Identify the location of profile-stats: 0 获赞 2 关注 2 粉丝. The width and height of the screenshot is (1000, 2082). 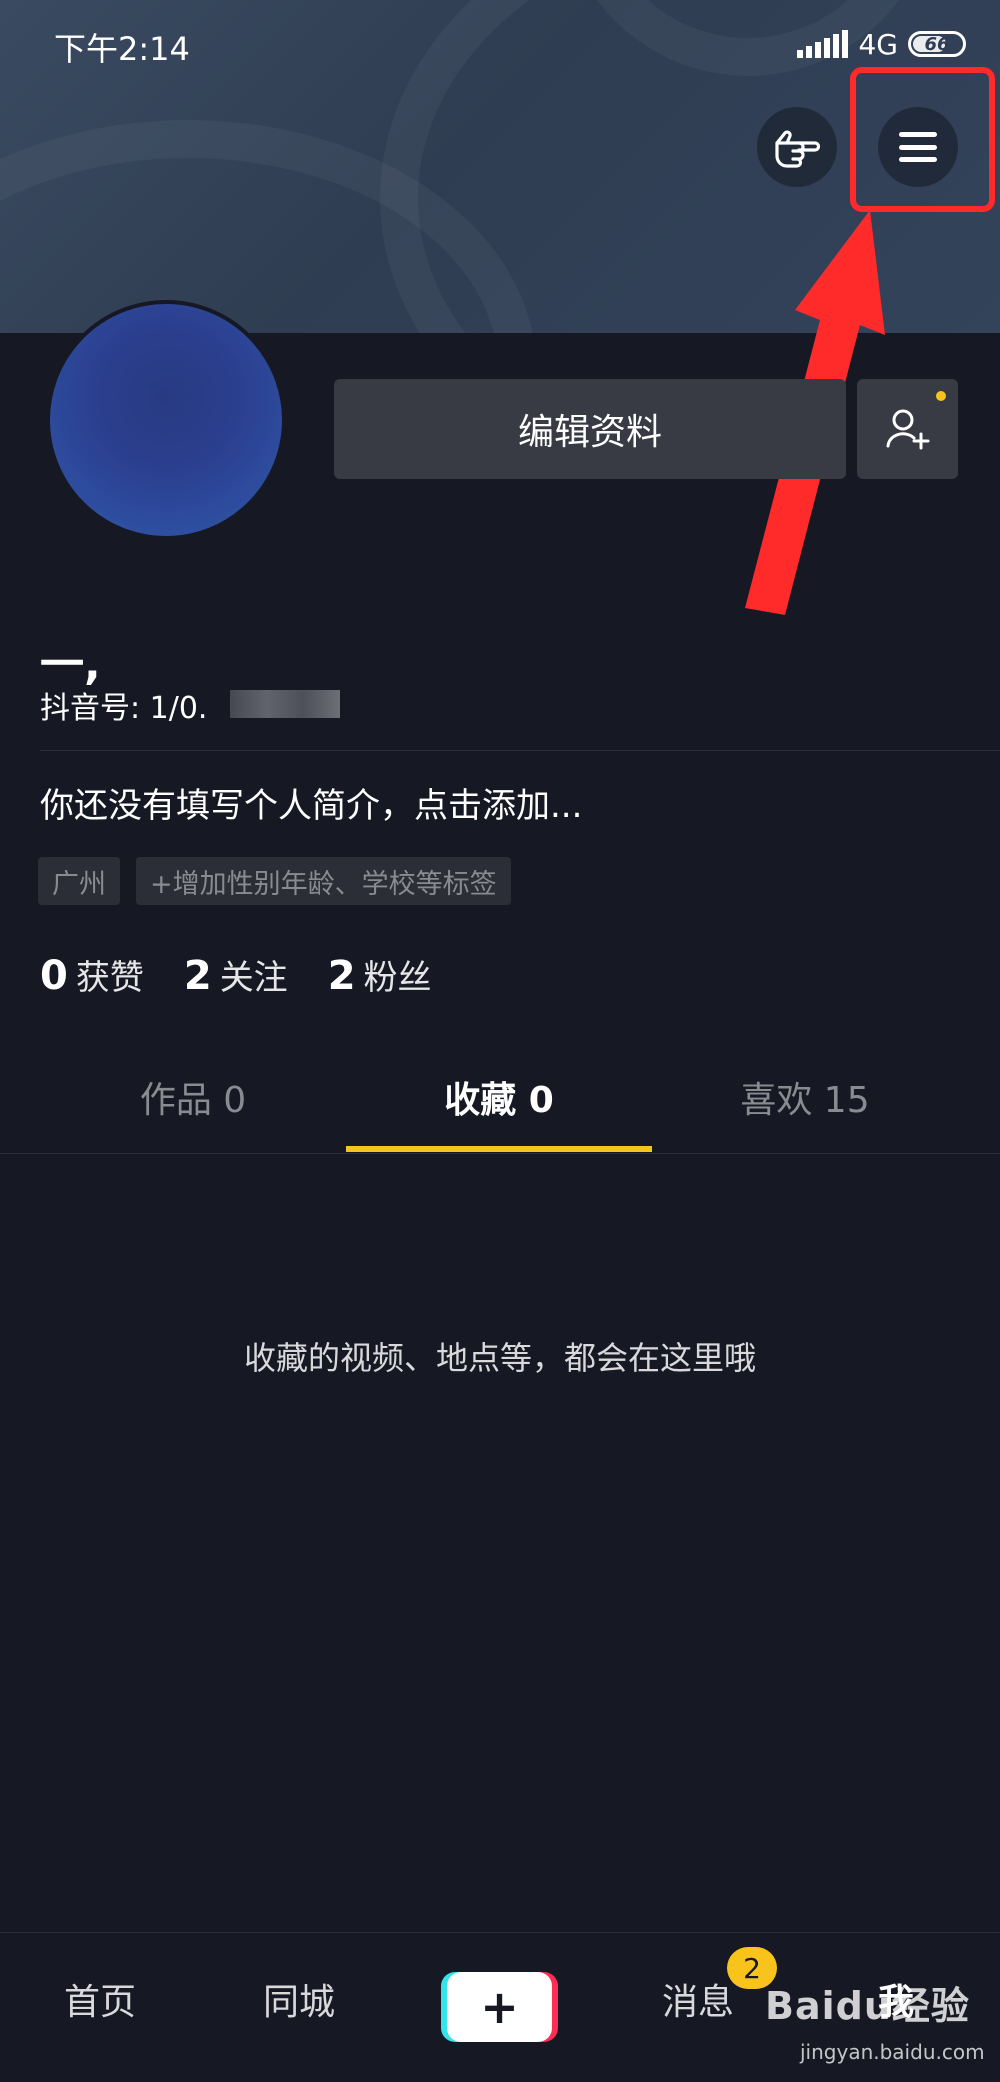
(236, 974).